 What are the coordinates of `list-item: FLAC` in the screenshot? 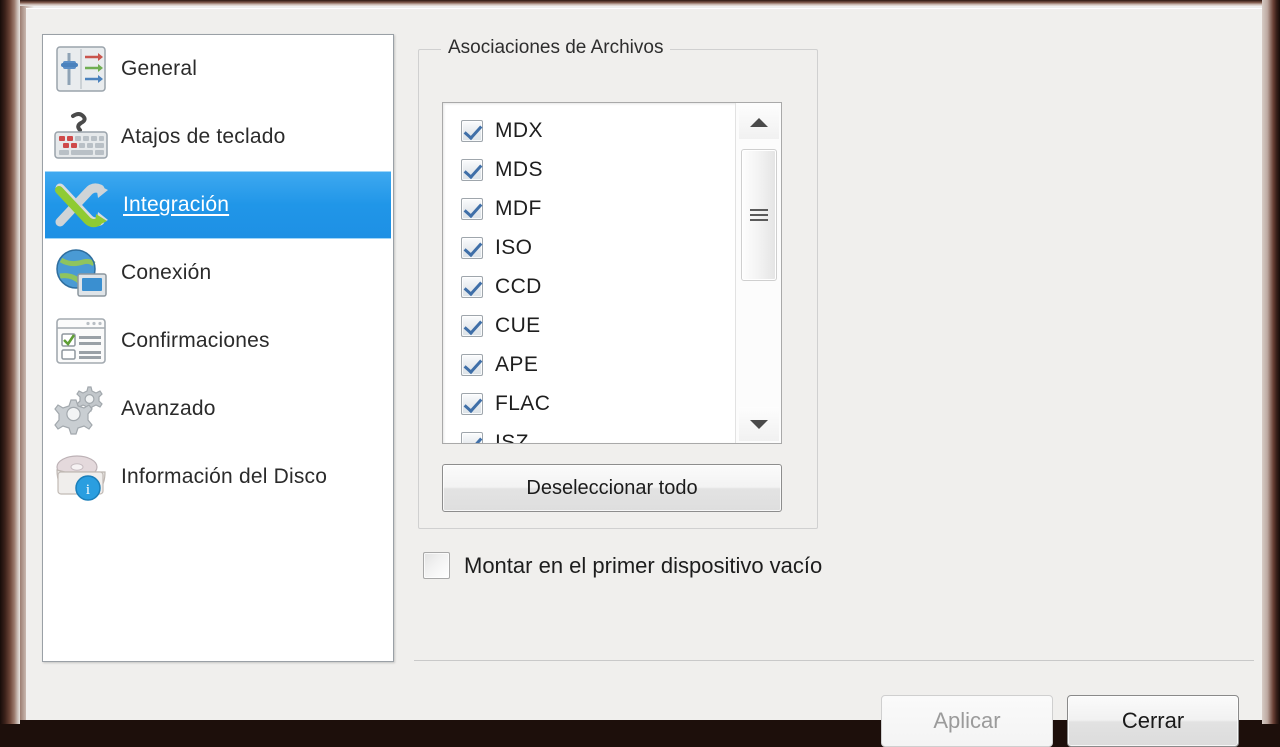 It's located at (589, 403).